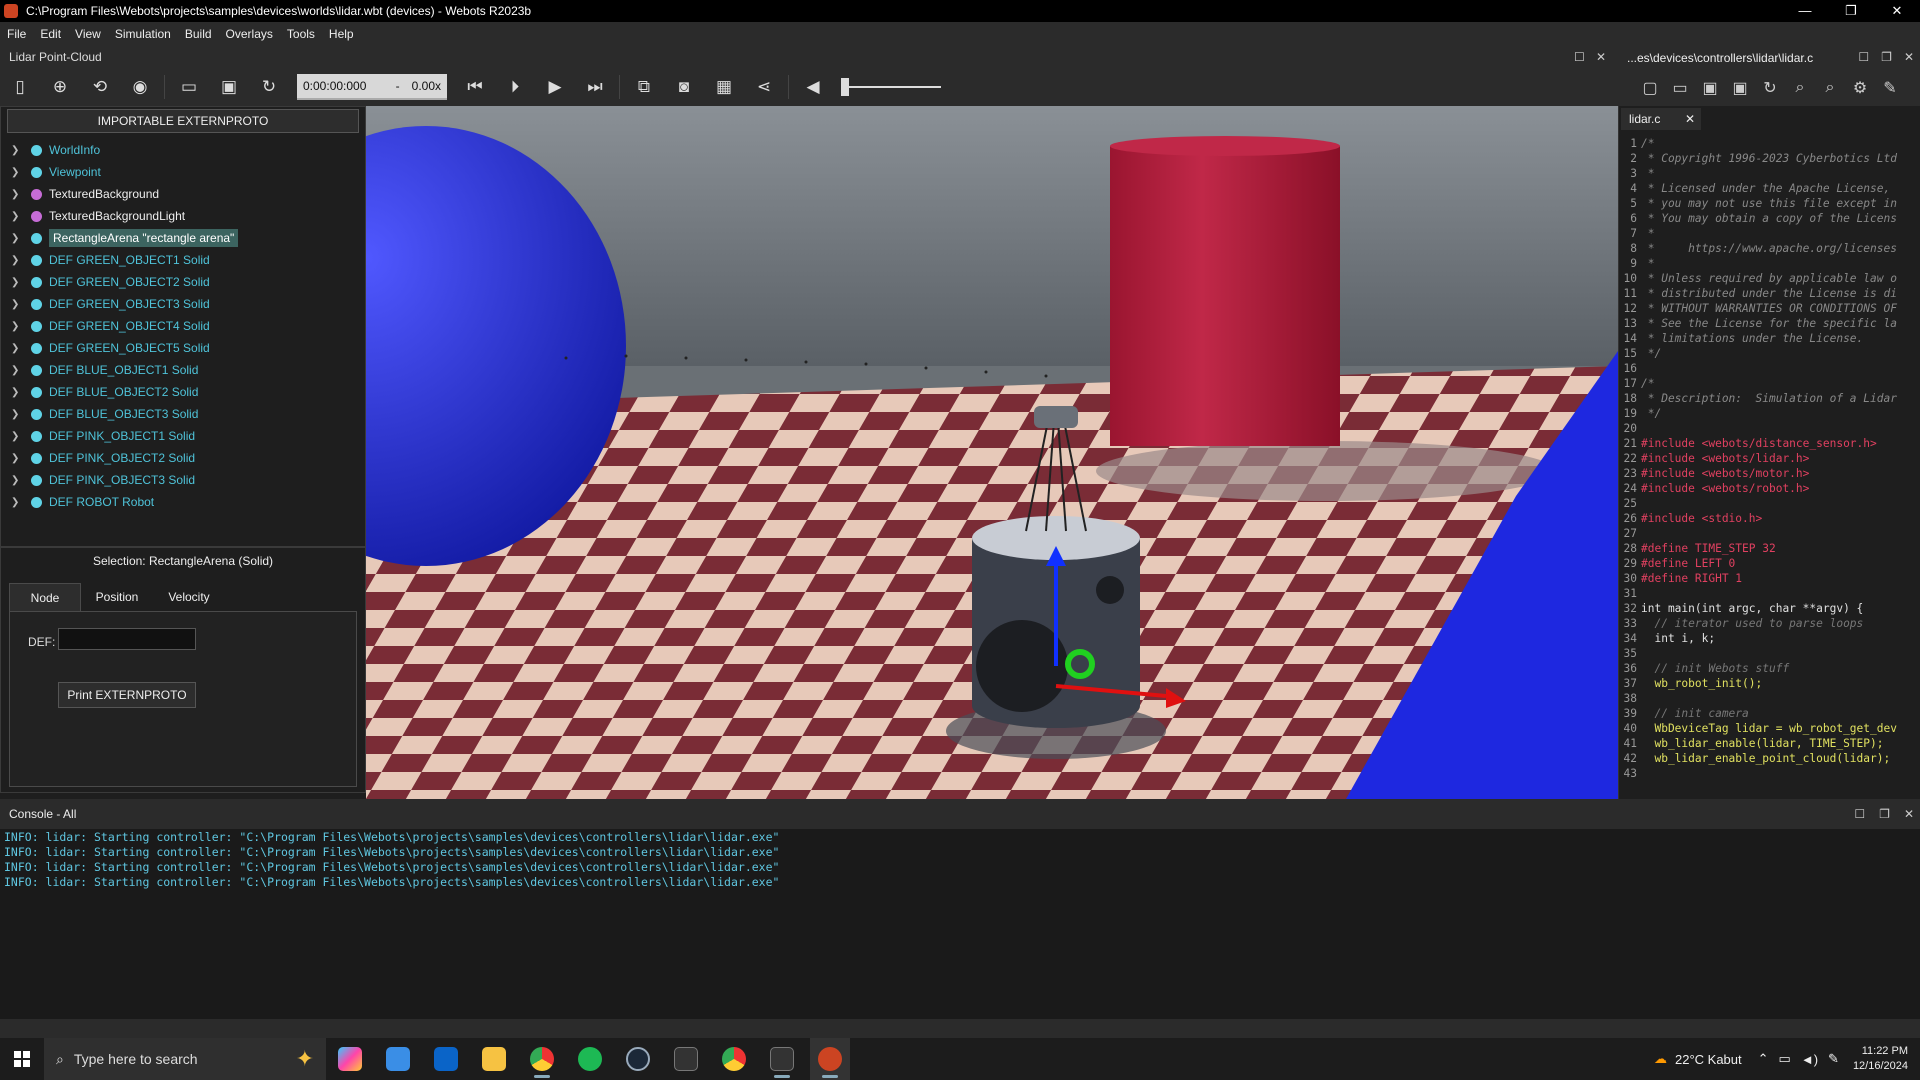 This screenshot has width=1920, height=1080. Describe the element at coordinates (184, 348) in the screenshot. I see `tree-item: ❯ DEF GREEN_OBJECT5 Solid` at that location.